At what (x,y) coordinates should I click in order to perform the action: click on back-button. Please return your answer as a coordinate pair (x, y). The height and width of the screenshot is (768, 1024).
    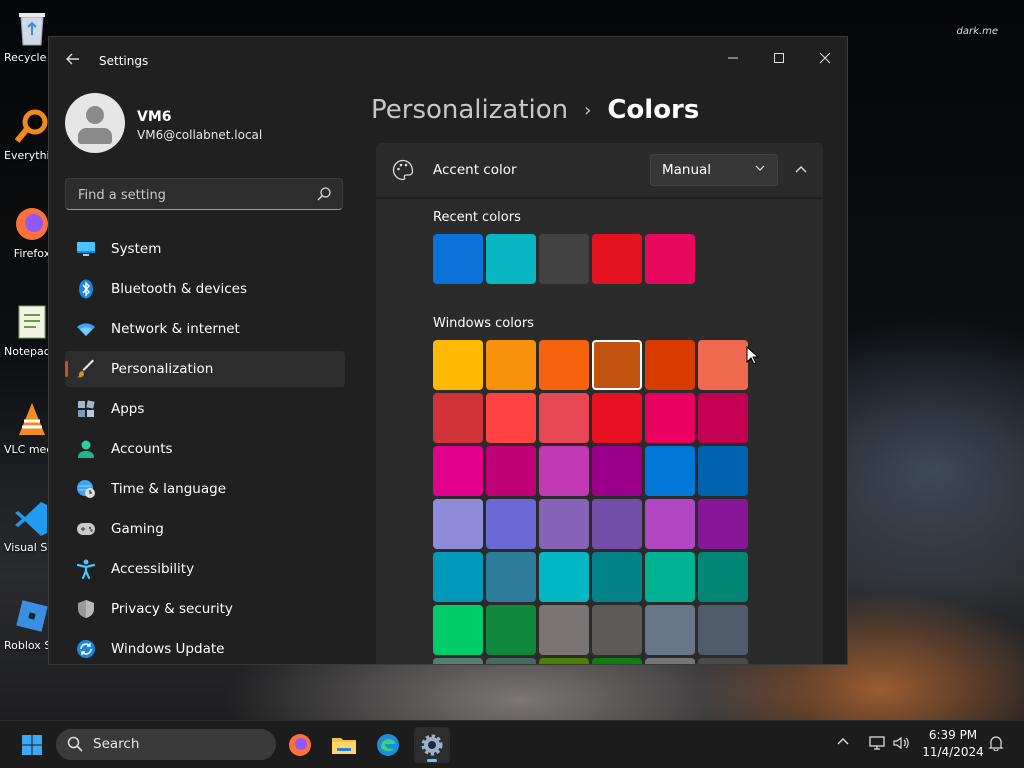
    Looking at the image, I should click on (73, 61).